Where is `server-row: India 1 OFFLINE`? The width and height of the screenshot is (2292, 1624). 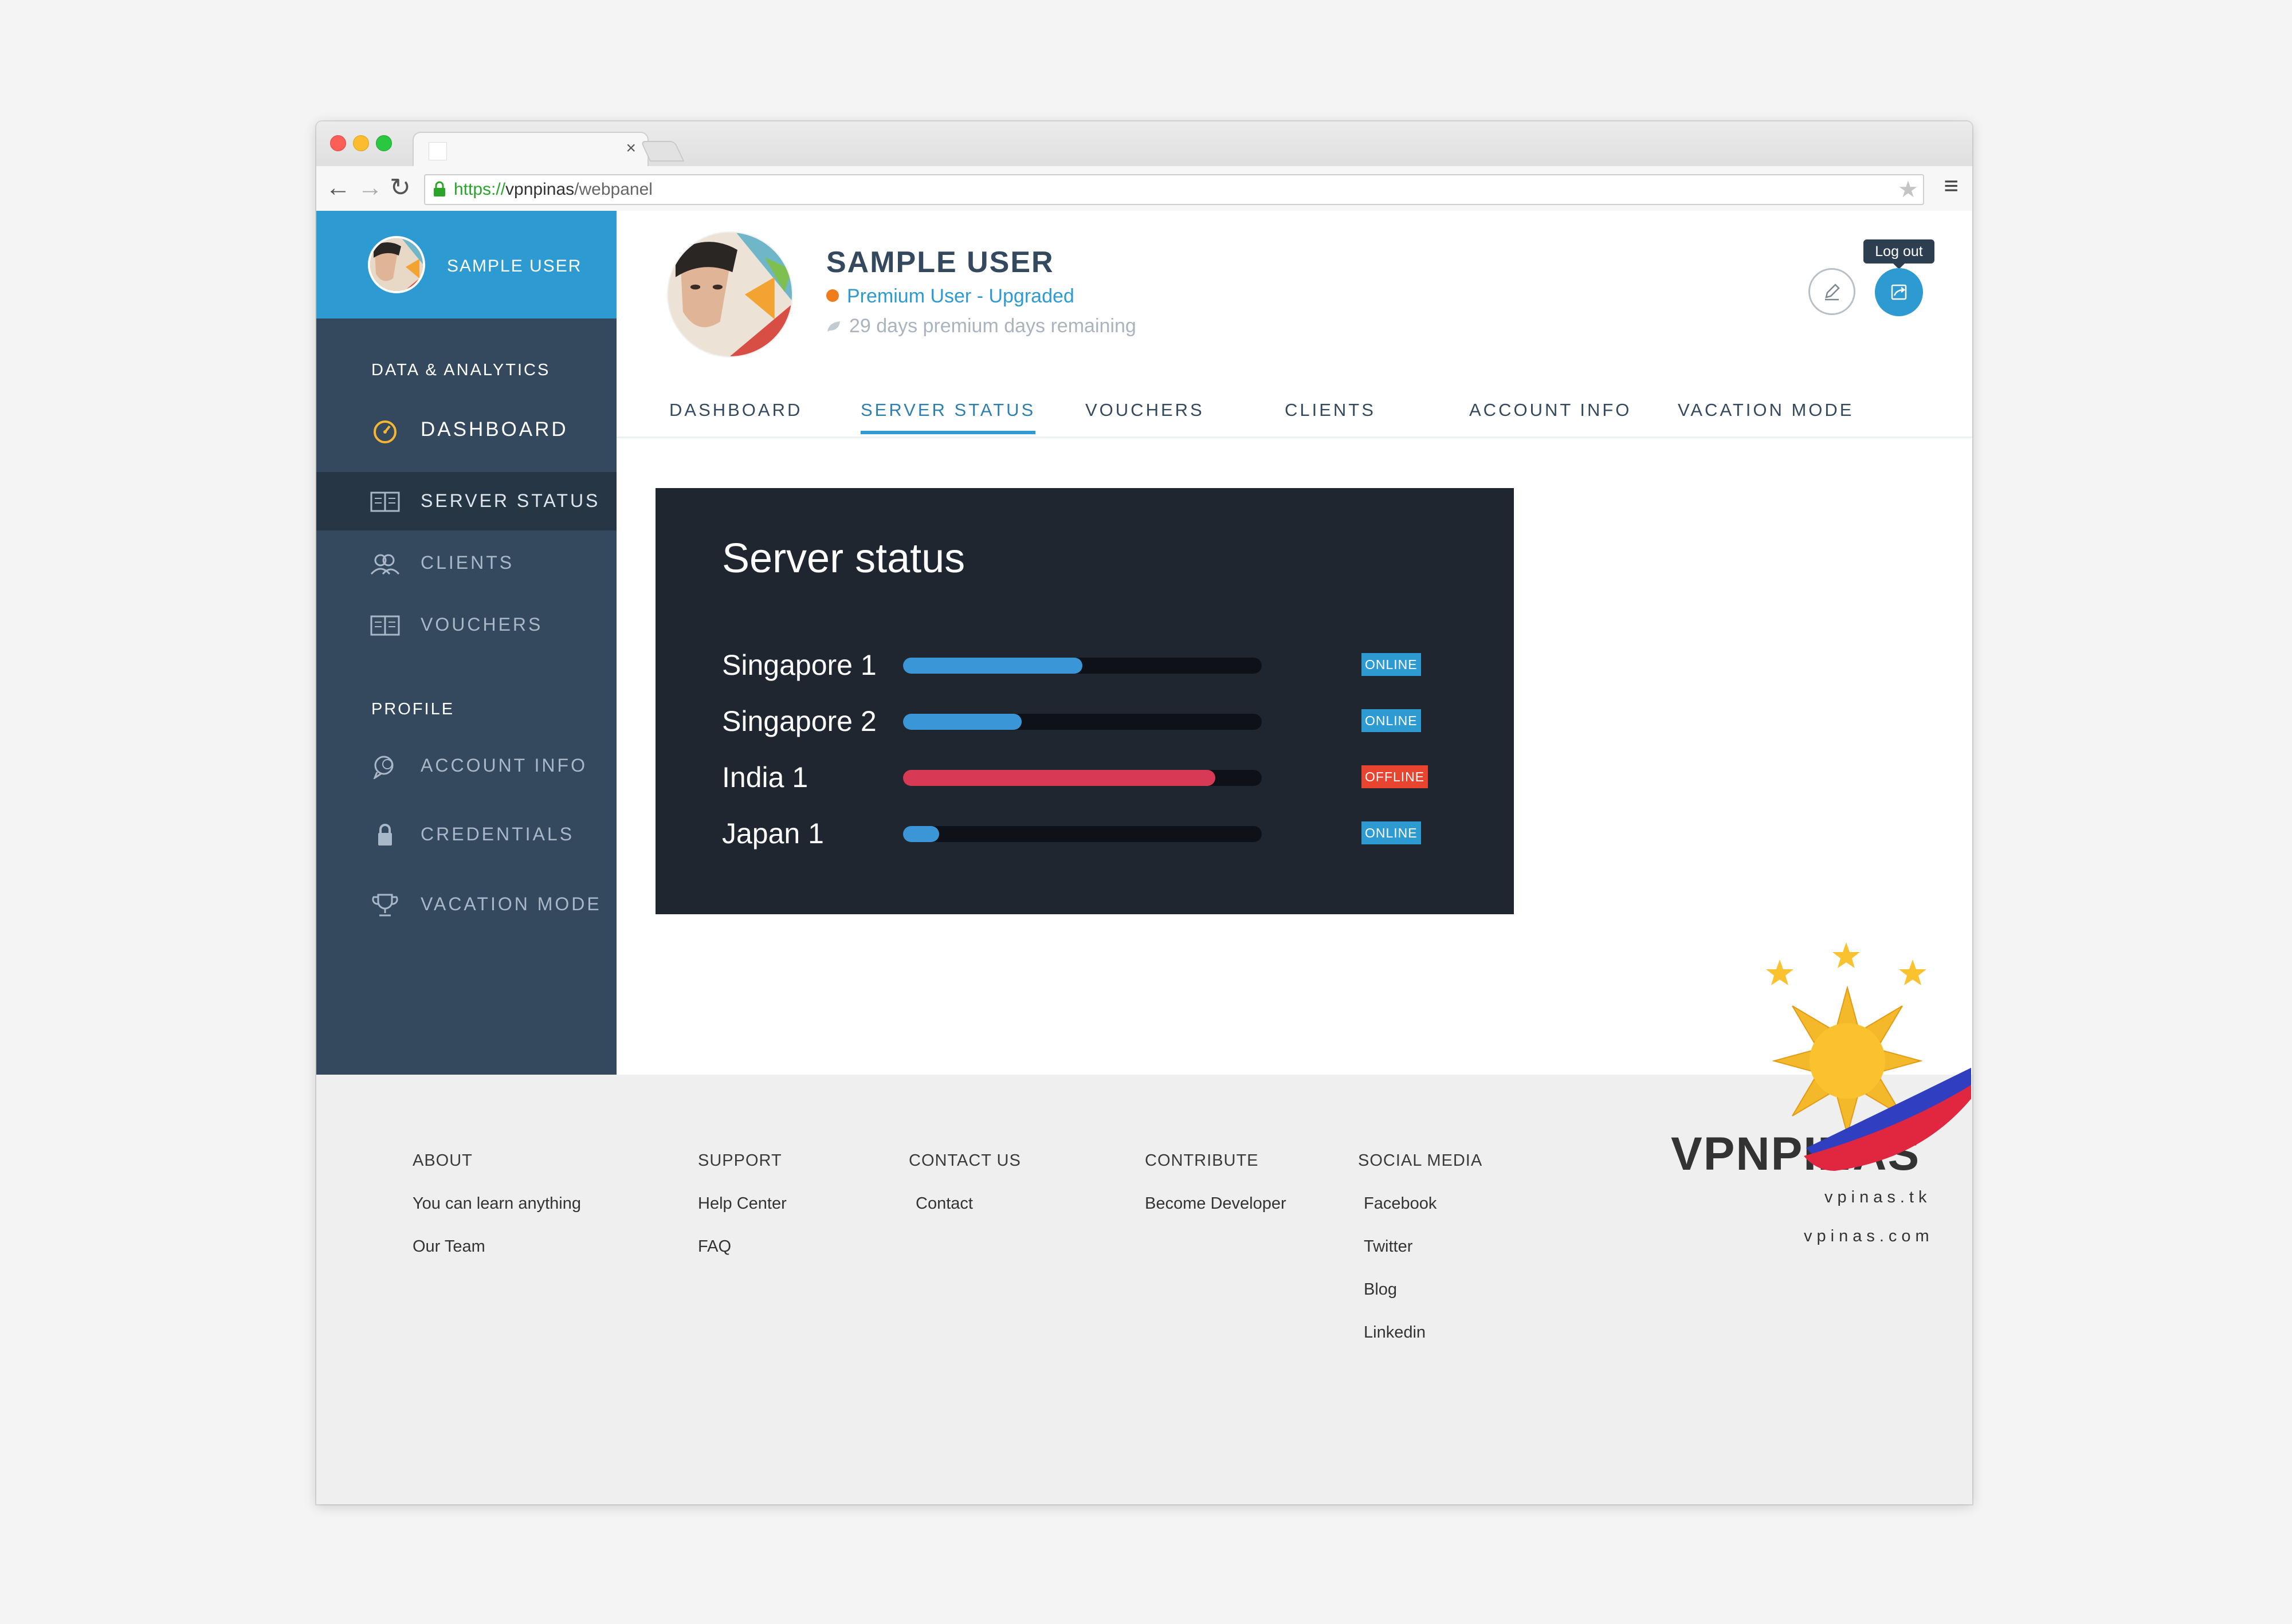 server-row: India 1 OFFLINE is located at coordinates (1085, 782).